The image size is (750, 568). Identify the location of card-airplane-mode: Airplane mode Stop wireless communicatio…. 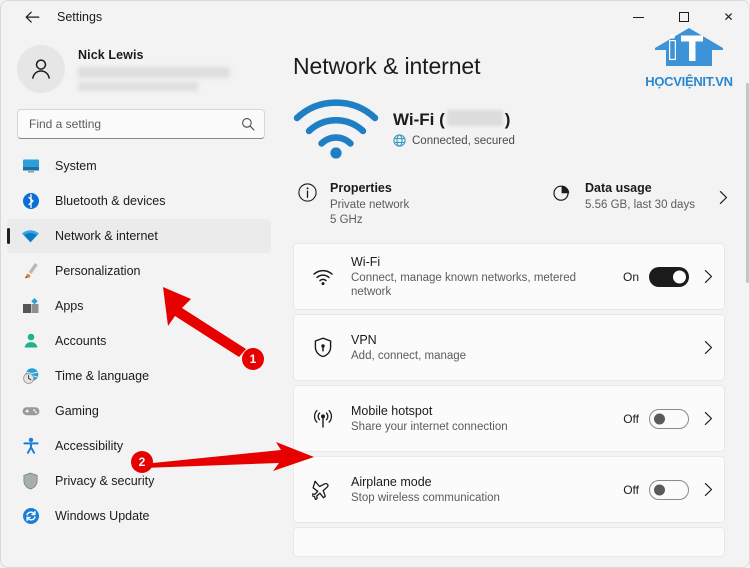
(509, 489).